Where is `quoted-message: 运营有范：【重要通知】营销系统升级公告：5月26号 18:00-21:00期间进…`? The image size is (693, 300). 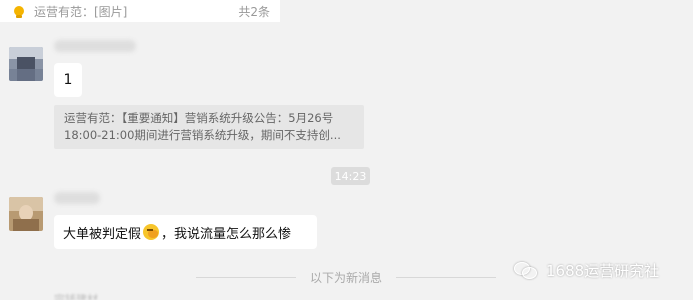
quoted-message: 运营有范：【重要通知】营销系统升级公告：5月26号 18:00-21:00期间进… is located at coordinates (209, 127).